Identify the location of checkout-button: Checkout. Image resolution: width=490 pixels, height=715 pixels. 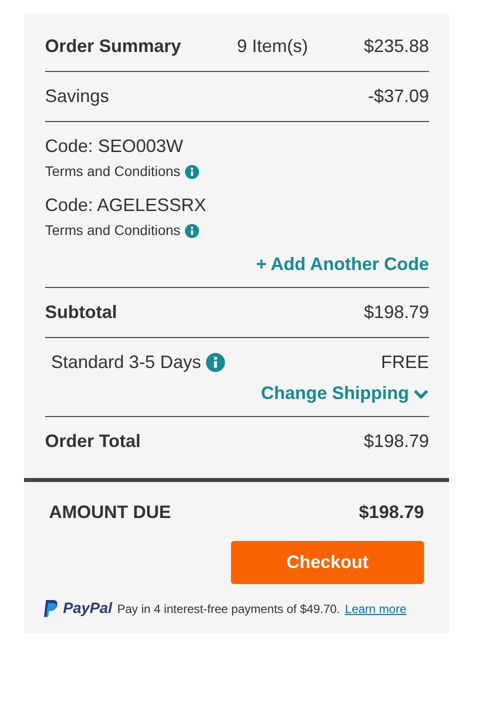
(327, 562).